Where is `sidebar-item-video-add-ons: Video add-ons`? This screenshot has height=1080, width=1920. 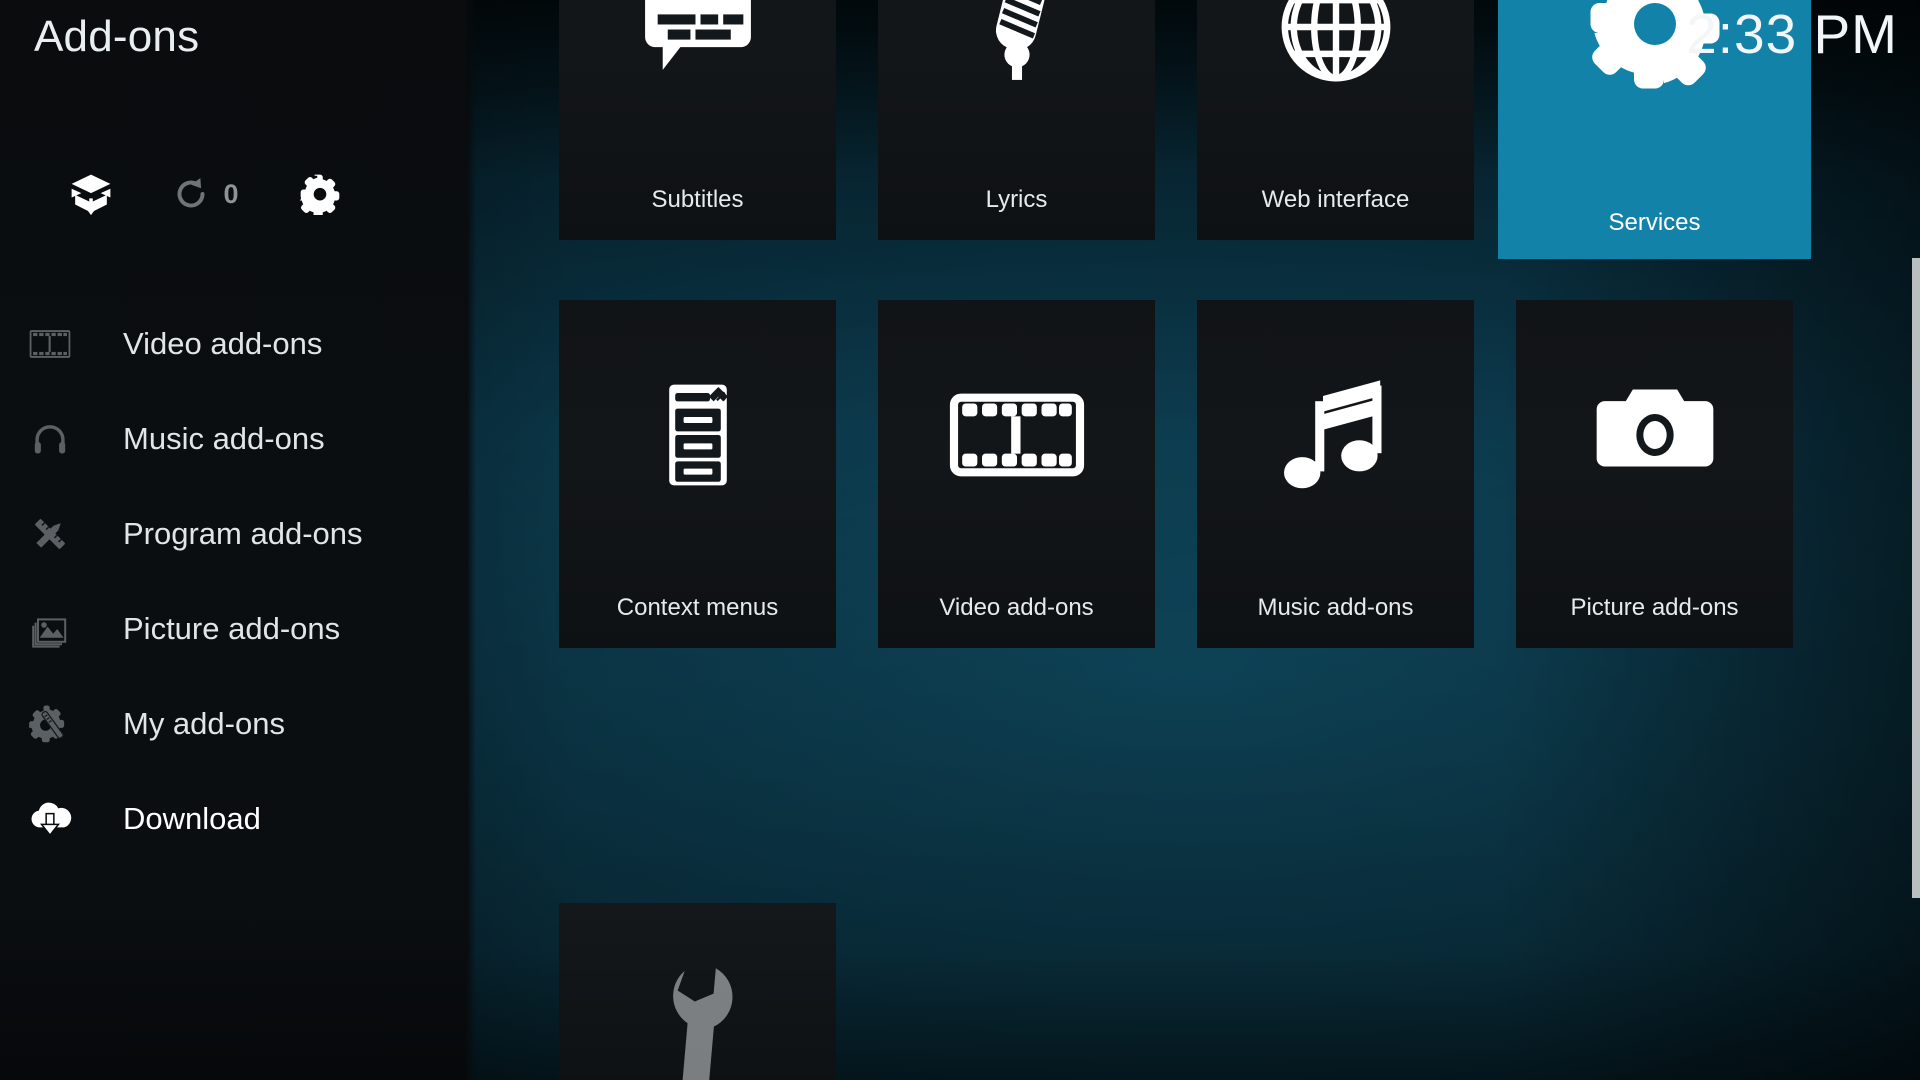
sidebar-item-video-add-ons: Video add-ons is located at coordinates (233, 343).